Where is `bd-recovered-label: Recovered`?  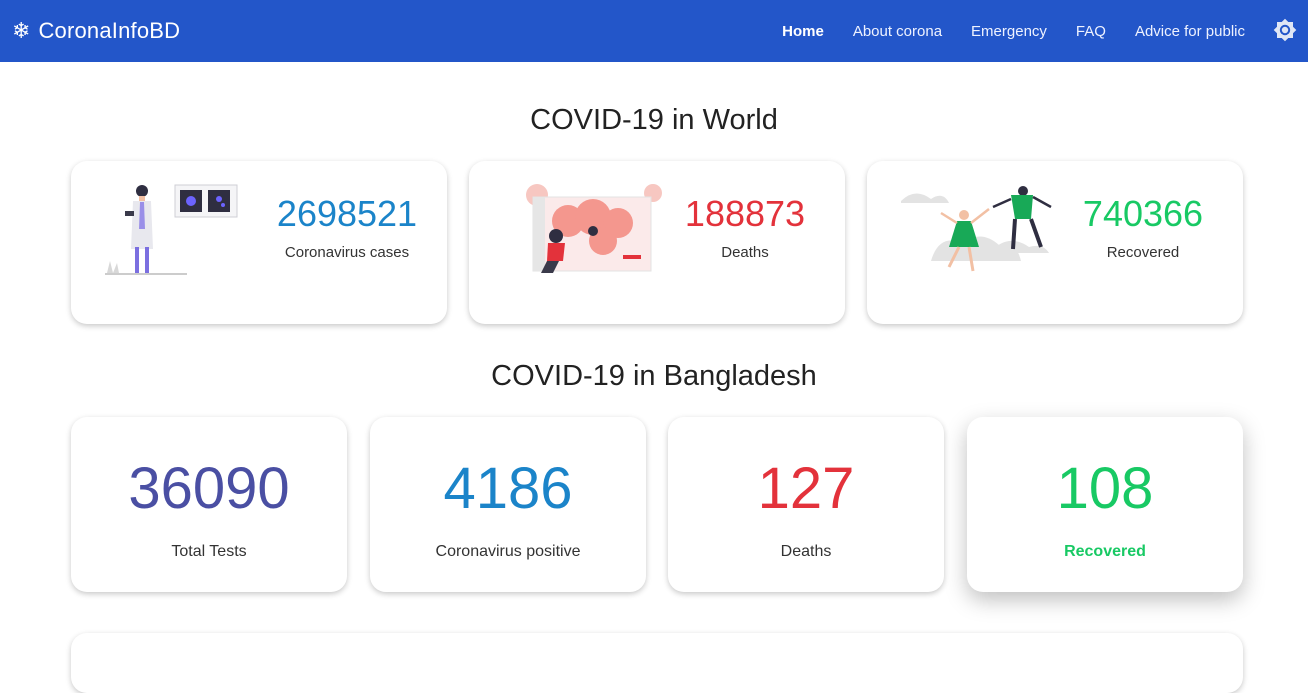
bd-recovered-label: Recovered is located at coordinates (1105, 551).